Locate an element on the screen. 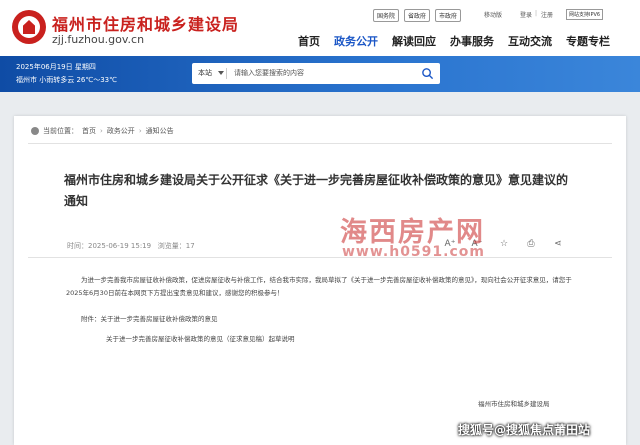  nav-hudong: 互动交流 is located at coordinates (530, 41).